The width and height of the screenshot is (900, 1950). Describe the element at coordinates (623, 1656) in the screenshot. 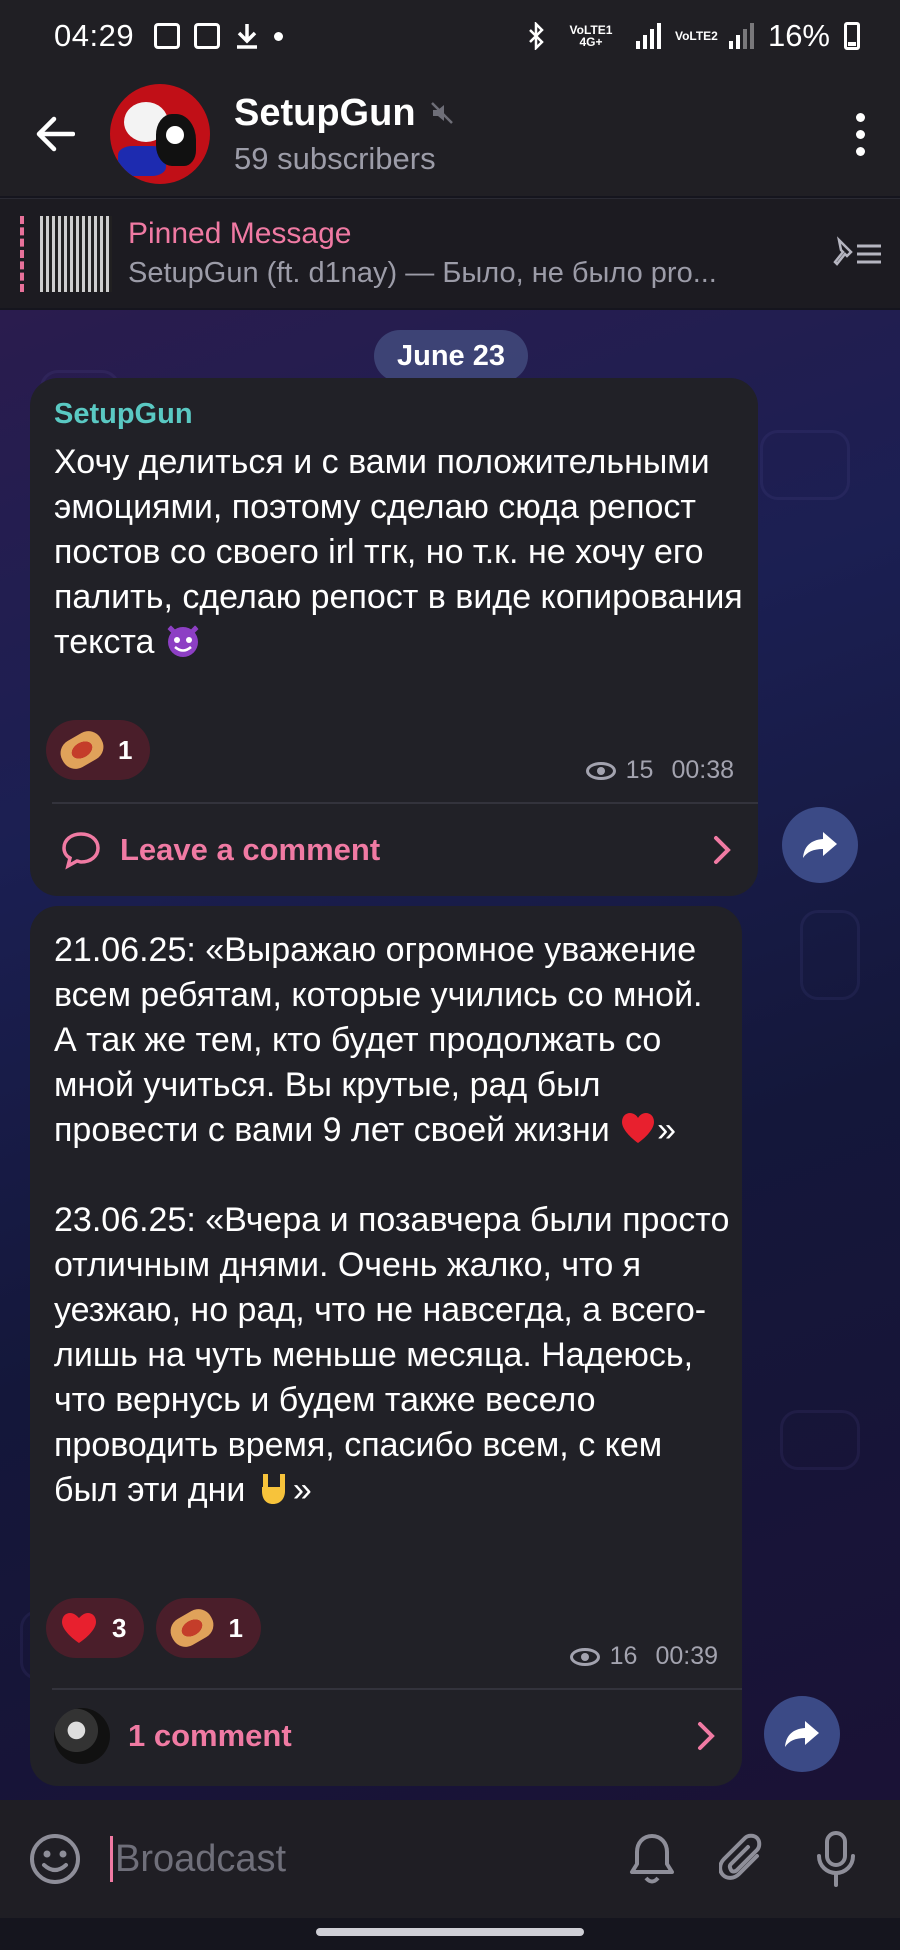

I see `view-count: 16` at that location.